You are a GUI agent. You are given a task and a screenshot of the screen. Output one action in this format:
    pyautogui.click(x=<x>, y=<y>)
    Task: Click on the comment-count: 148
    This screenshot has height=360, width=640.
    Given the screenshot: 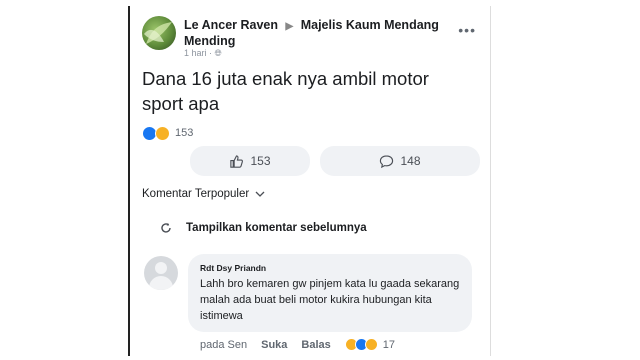 What is the action you would take?
    pyautogui.click(x=410, y=161)
    